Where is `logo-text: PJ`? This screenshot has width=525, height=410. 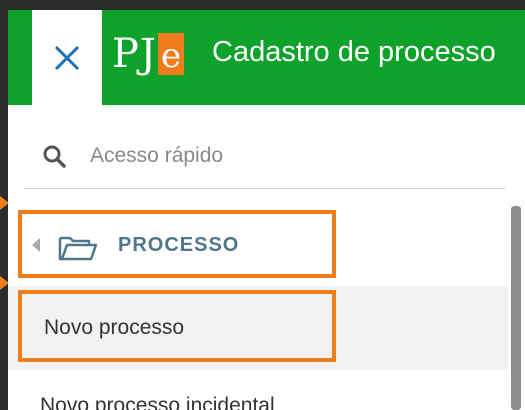 logo-text: PJ is located at coordinates (134, 54).